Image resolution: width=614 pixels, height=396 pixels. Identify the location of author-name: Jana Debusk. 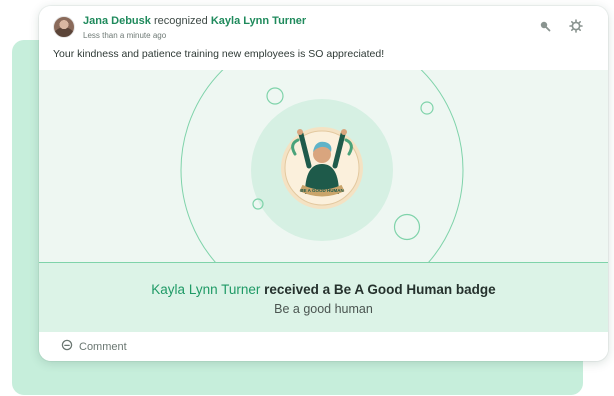
(117, 21).